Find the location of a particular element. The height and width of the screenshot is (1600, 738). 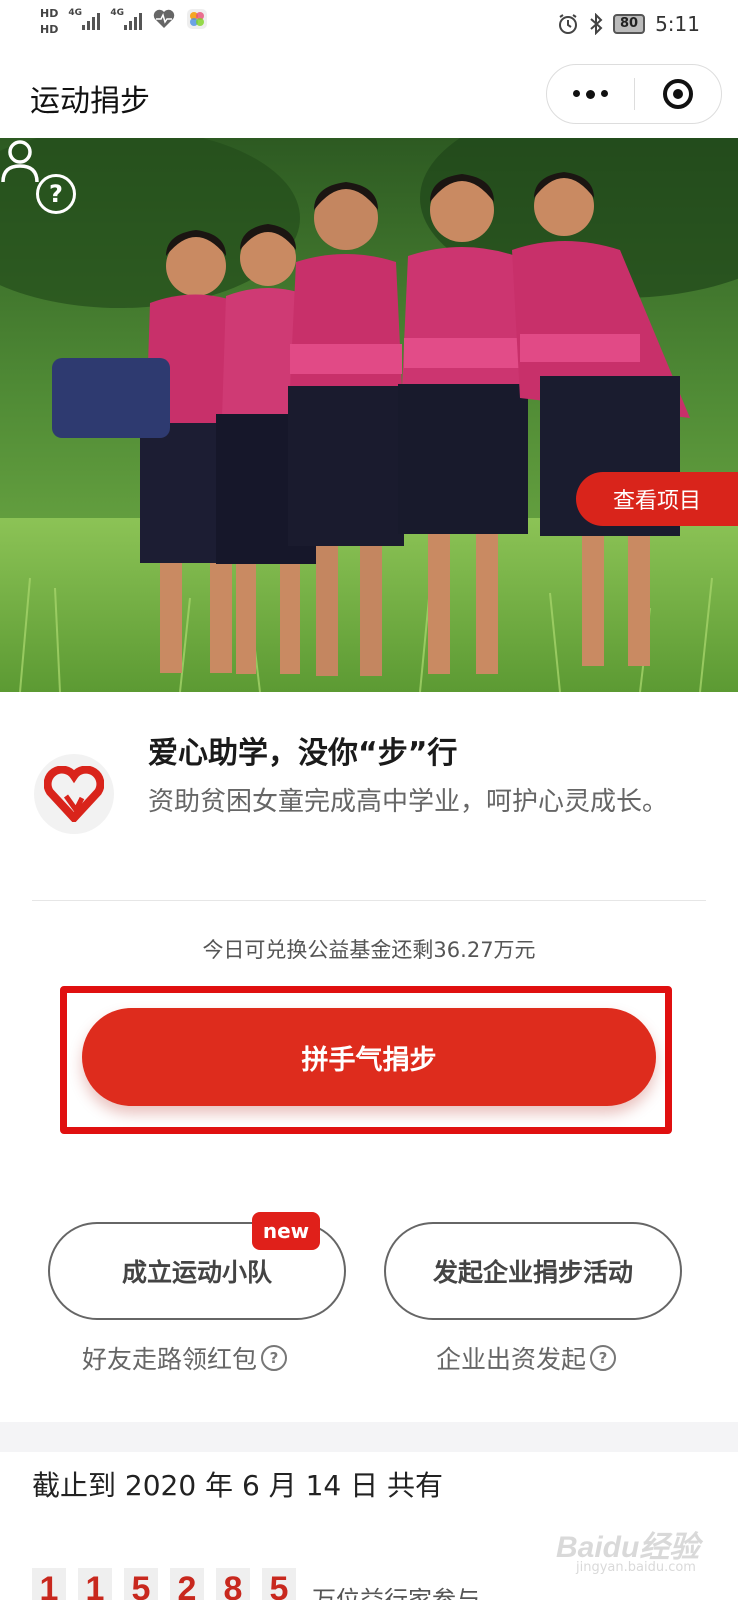

page-title: 运动捐步 is located at coordinates (90, 101).